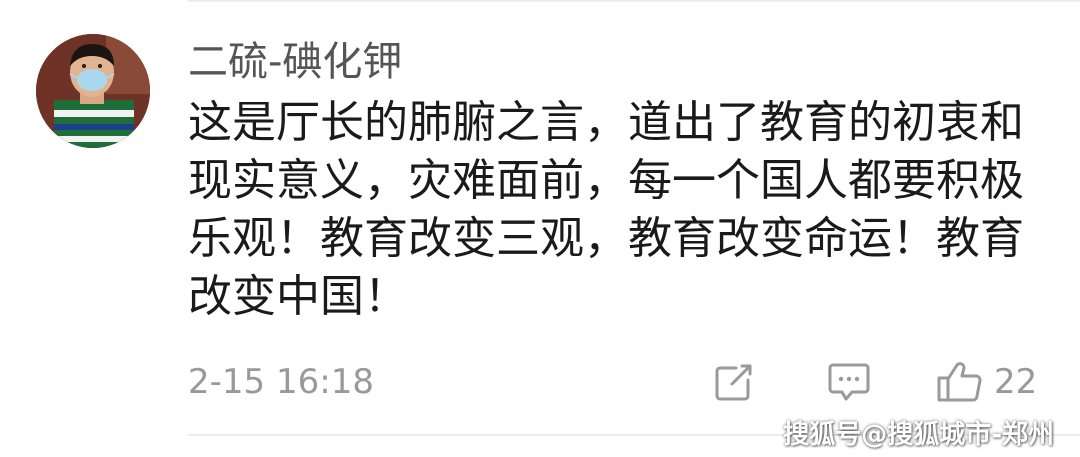 The width and height of the screenshot is (1080, 457). I want to click on share-icon, so click(733, 382).